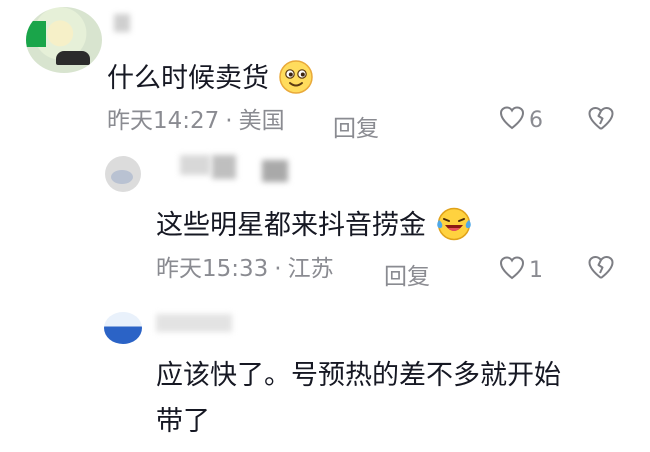 The width and height of the screenshot is (650, 452). Describe the element at coordinates (188, 78) in the screenshot. I see `comment-text-content: 什么时候卖货` at that location.